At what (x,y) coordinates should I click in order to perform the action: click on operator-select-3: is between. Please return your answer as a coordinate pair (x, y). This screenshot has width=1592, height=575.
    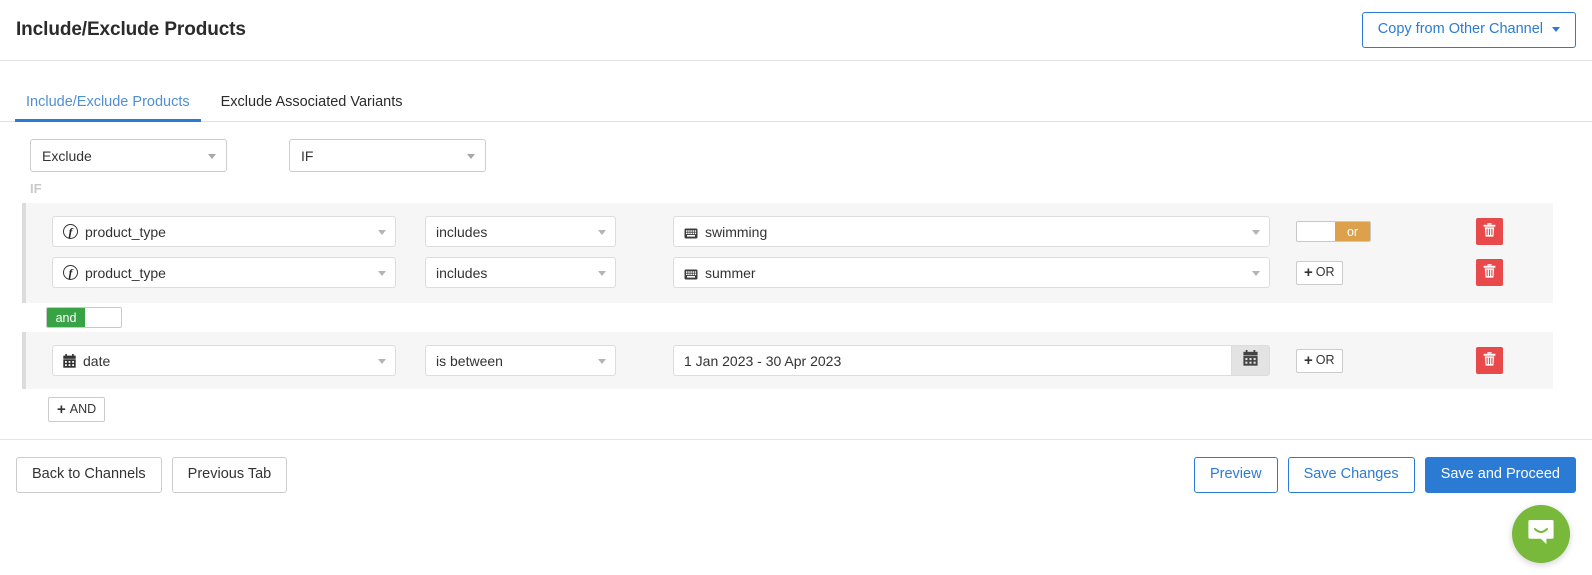
    Looking at the image, I should click on (520, 360).